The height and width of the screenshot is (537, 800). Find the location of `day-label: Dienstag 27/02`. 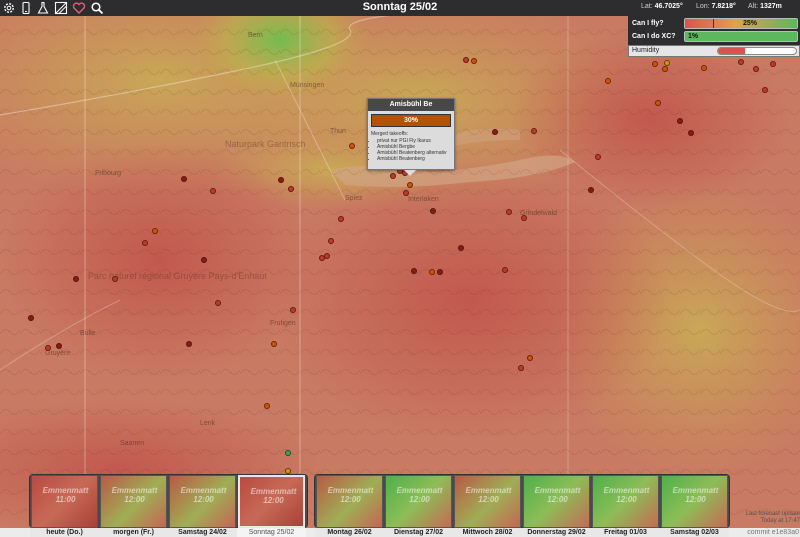

day-label: Dienstag 27/02 is located at coordinates (418, 532).